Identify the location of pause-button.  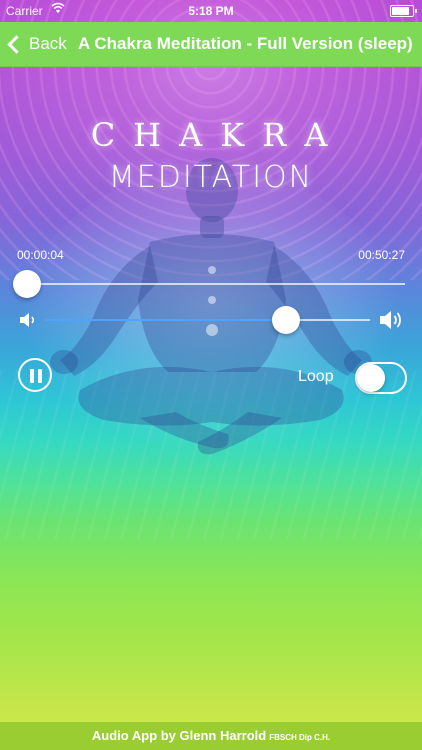
(35, 375).